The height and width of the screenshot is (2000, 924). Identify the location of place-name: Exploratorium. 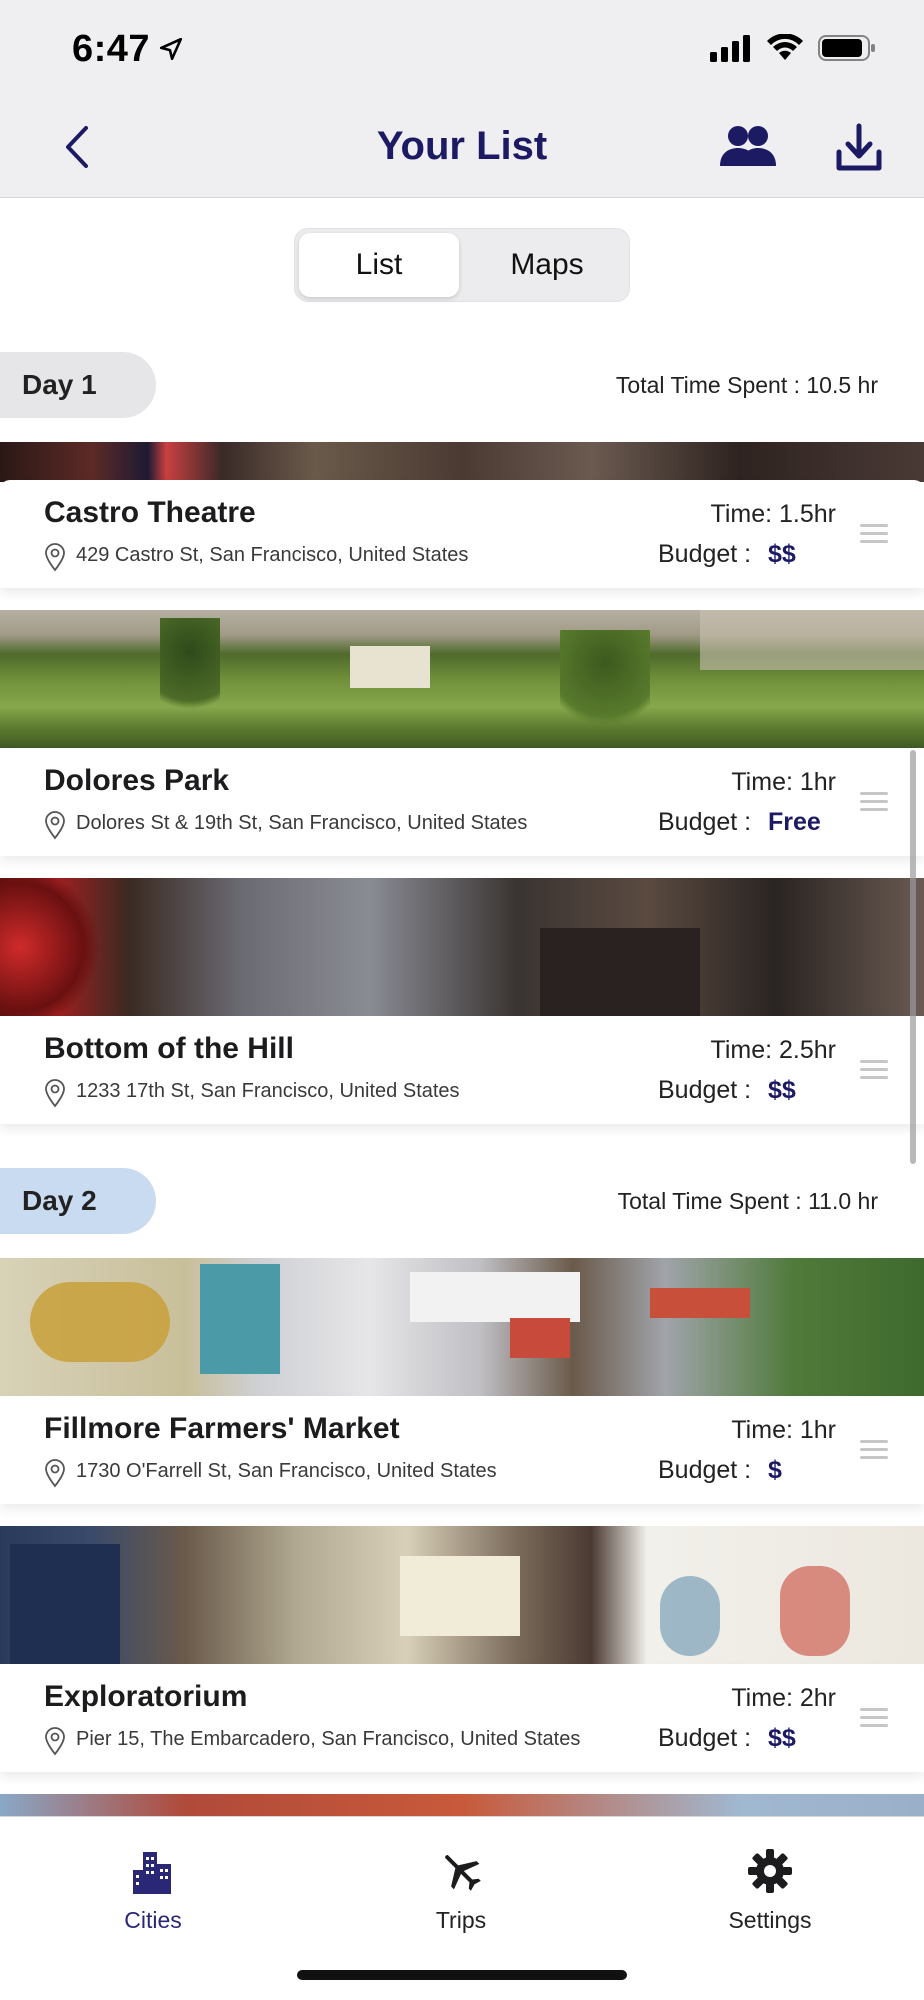
(146, 1696).